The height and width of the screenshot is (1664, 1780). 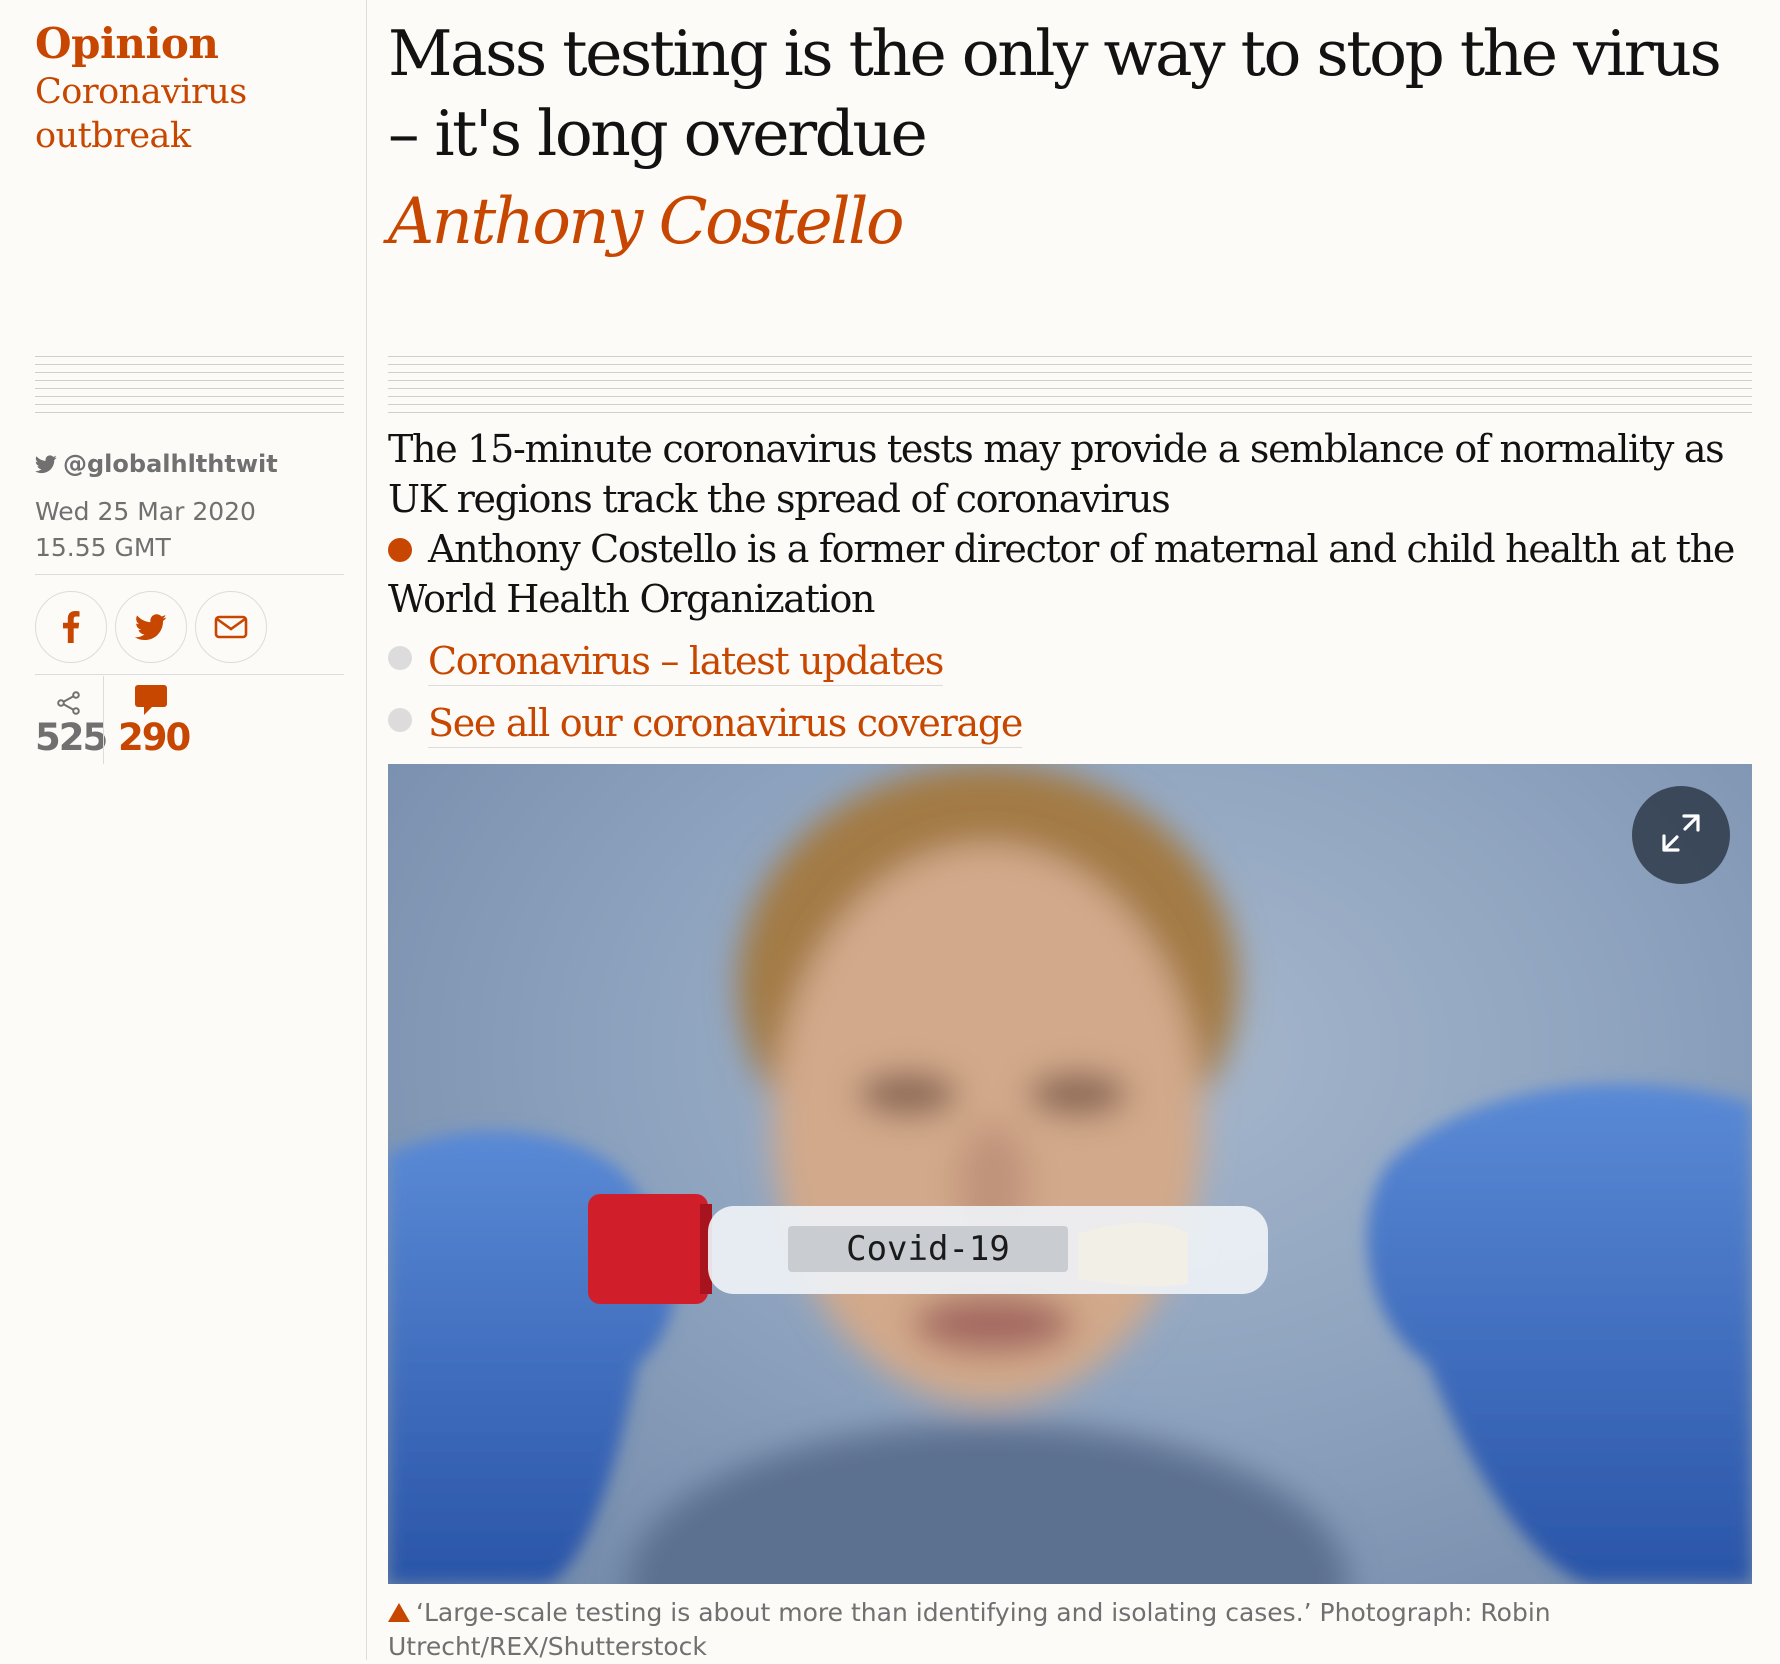 What do you see at coordinates (725, 723) in the screenshot?
I see `related-link-all-coverage: See all our coronavirus coverage` at bounding box center [725, 723].